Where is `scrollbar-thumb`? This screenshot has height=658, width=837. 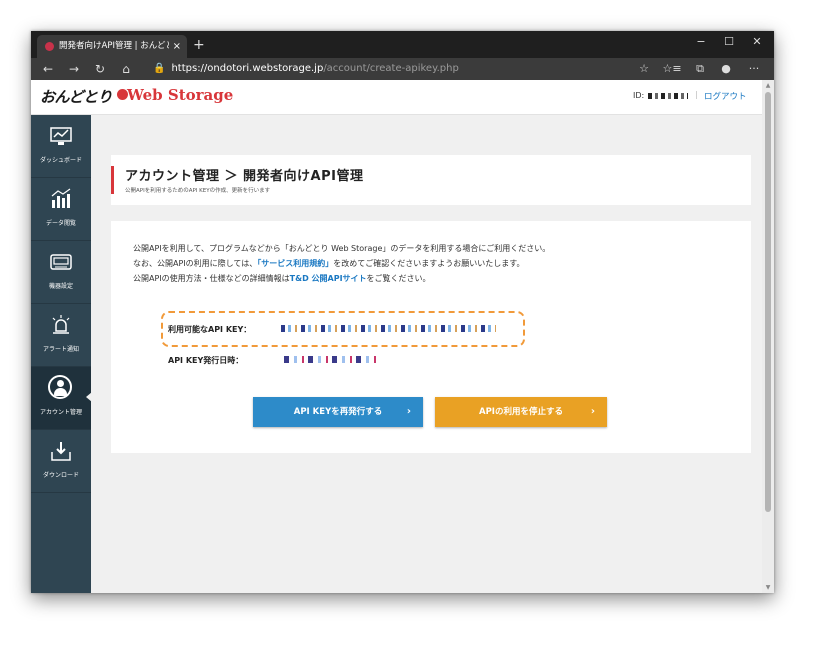
scrollbar-thumb is located at coordinates (768, 302).